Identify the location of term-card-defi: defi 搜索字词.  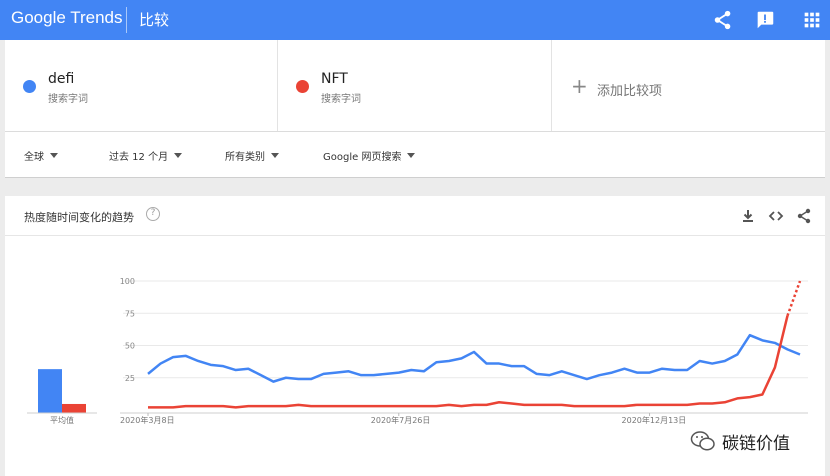
(141, 85).